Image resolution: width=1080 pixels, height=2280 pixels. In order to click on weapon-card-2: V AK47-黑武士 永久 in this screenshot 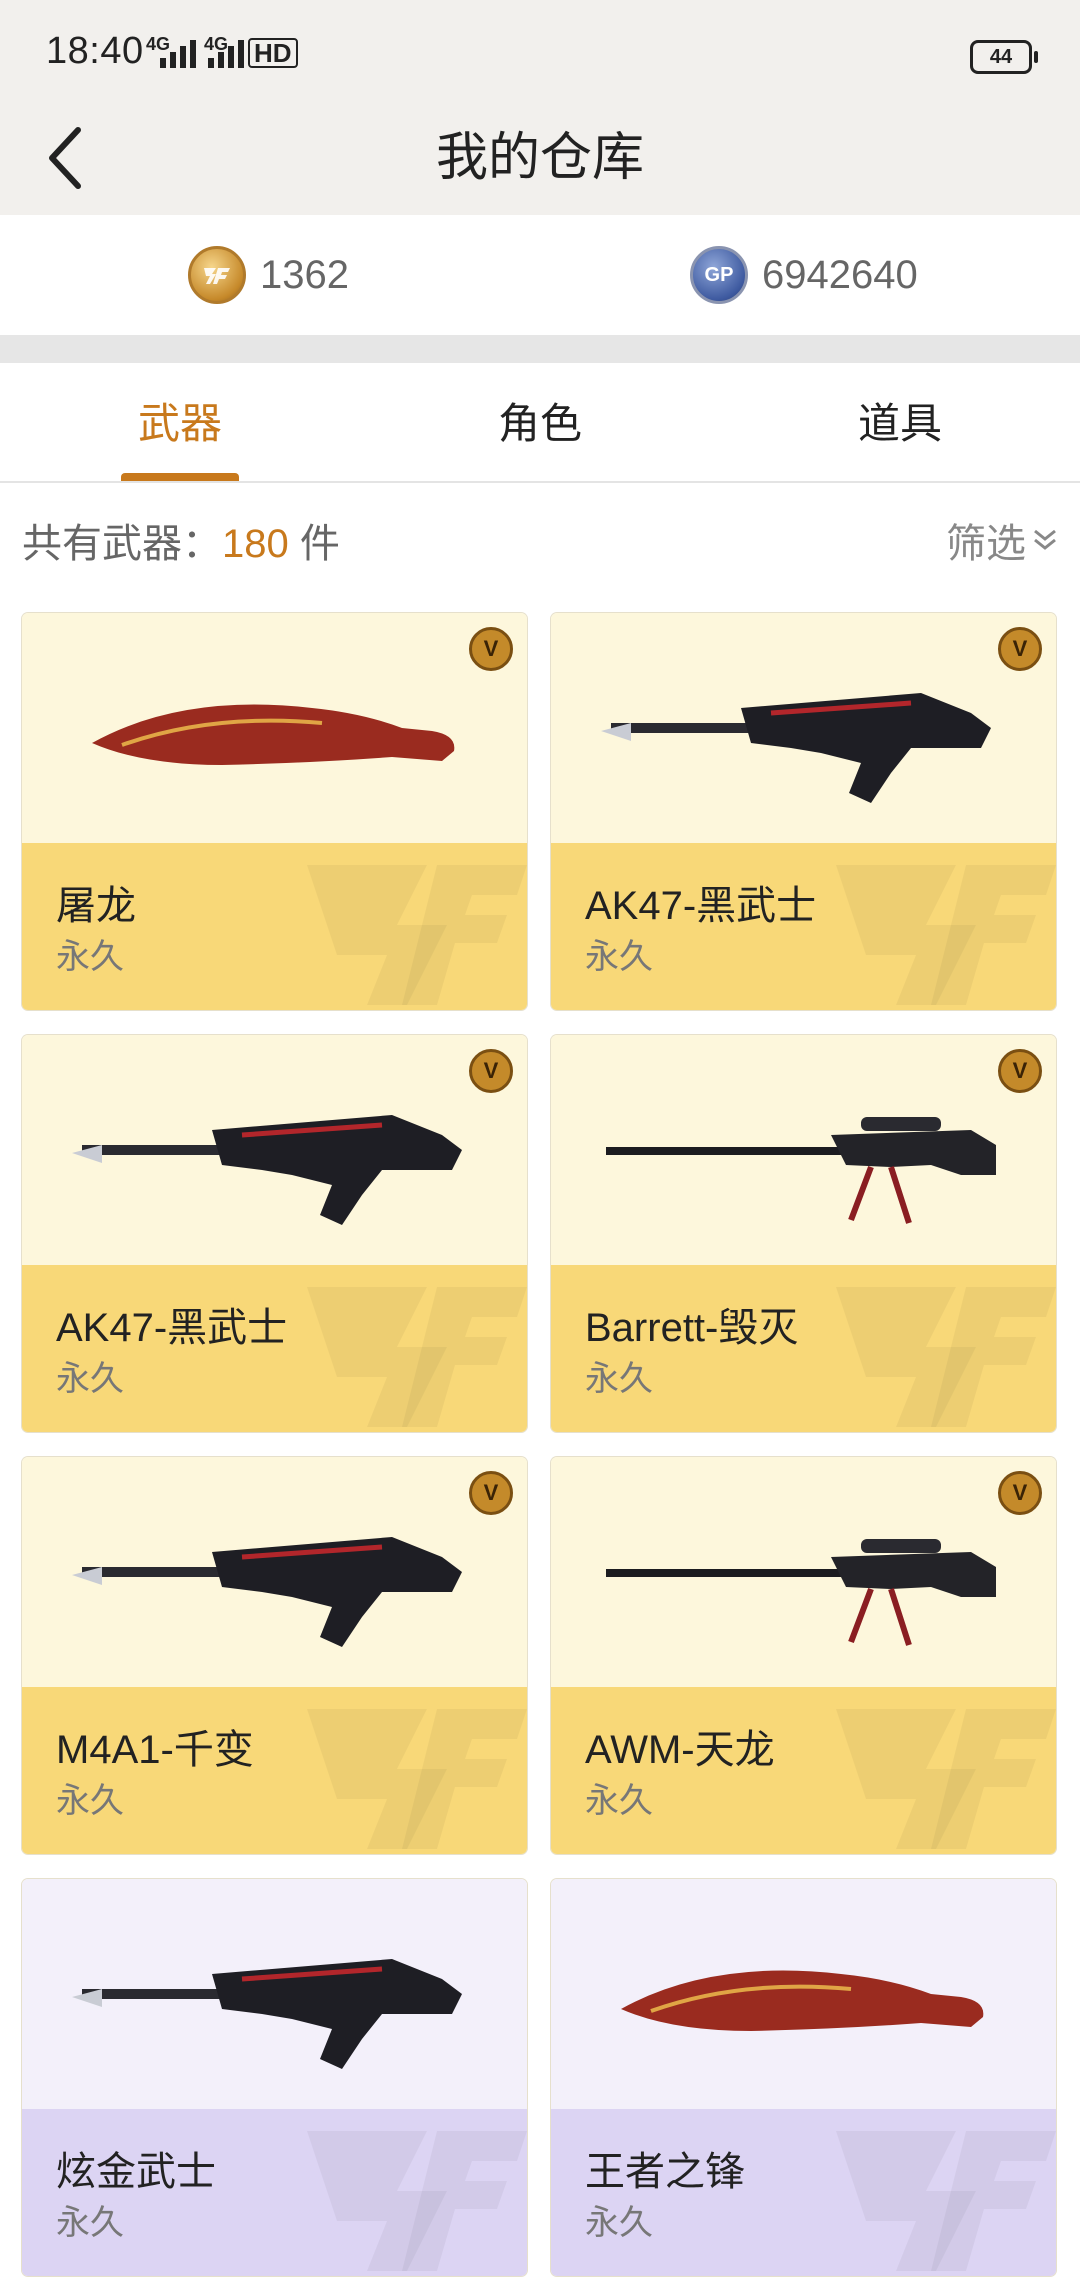, I will do `click(803, 811)`.